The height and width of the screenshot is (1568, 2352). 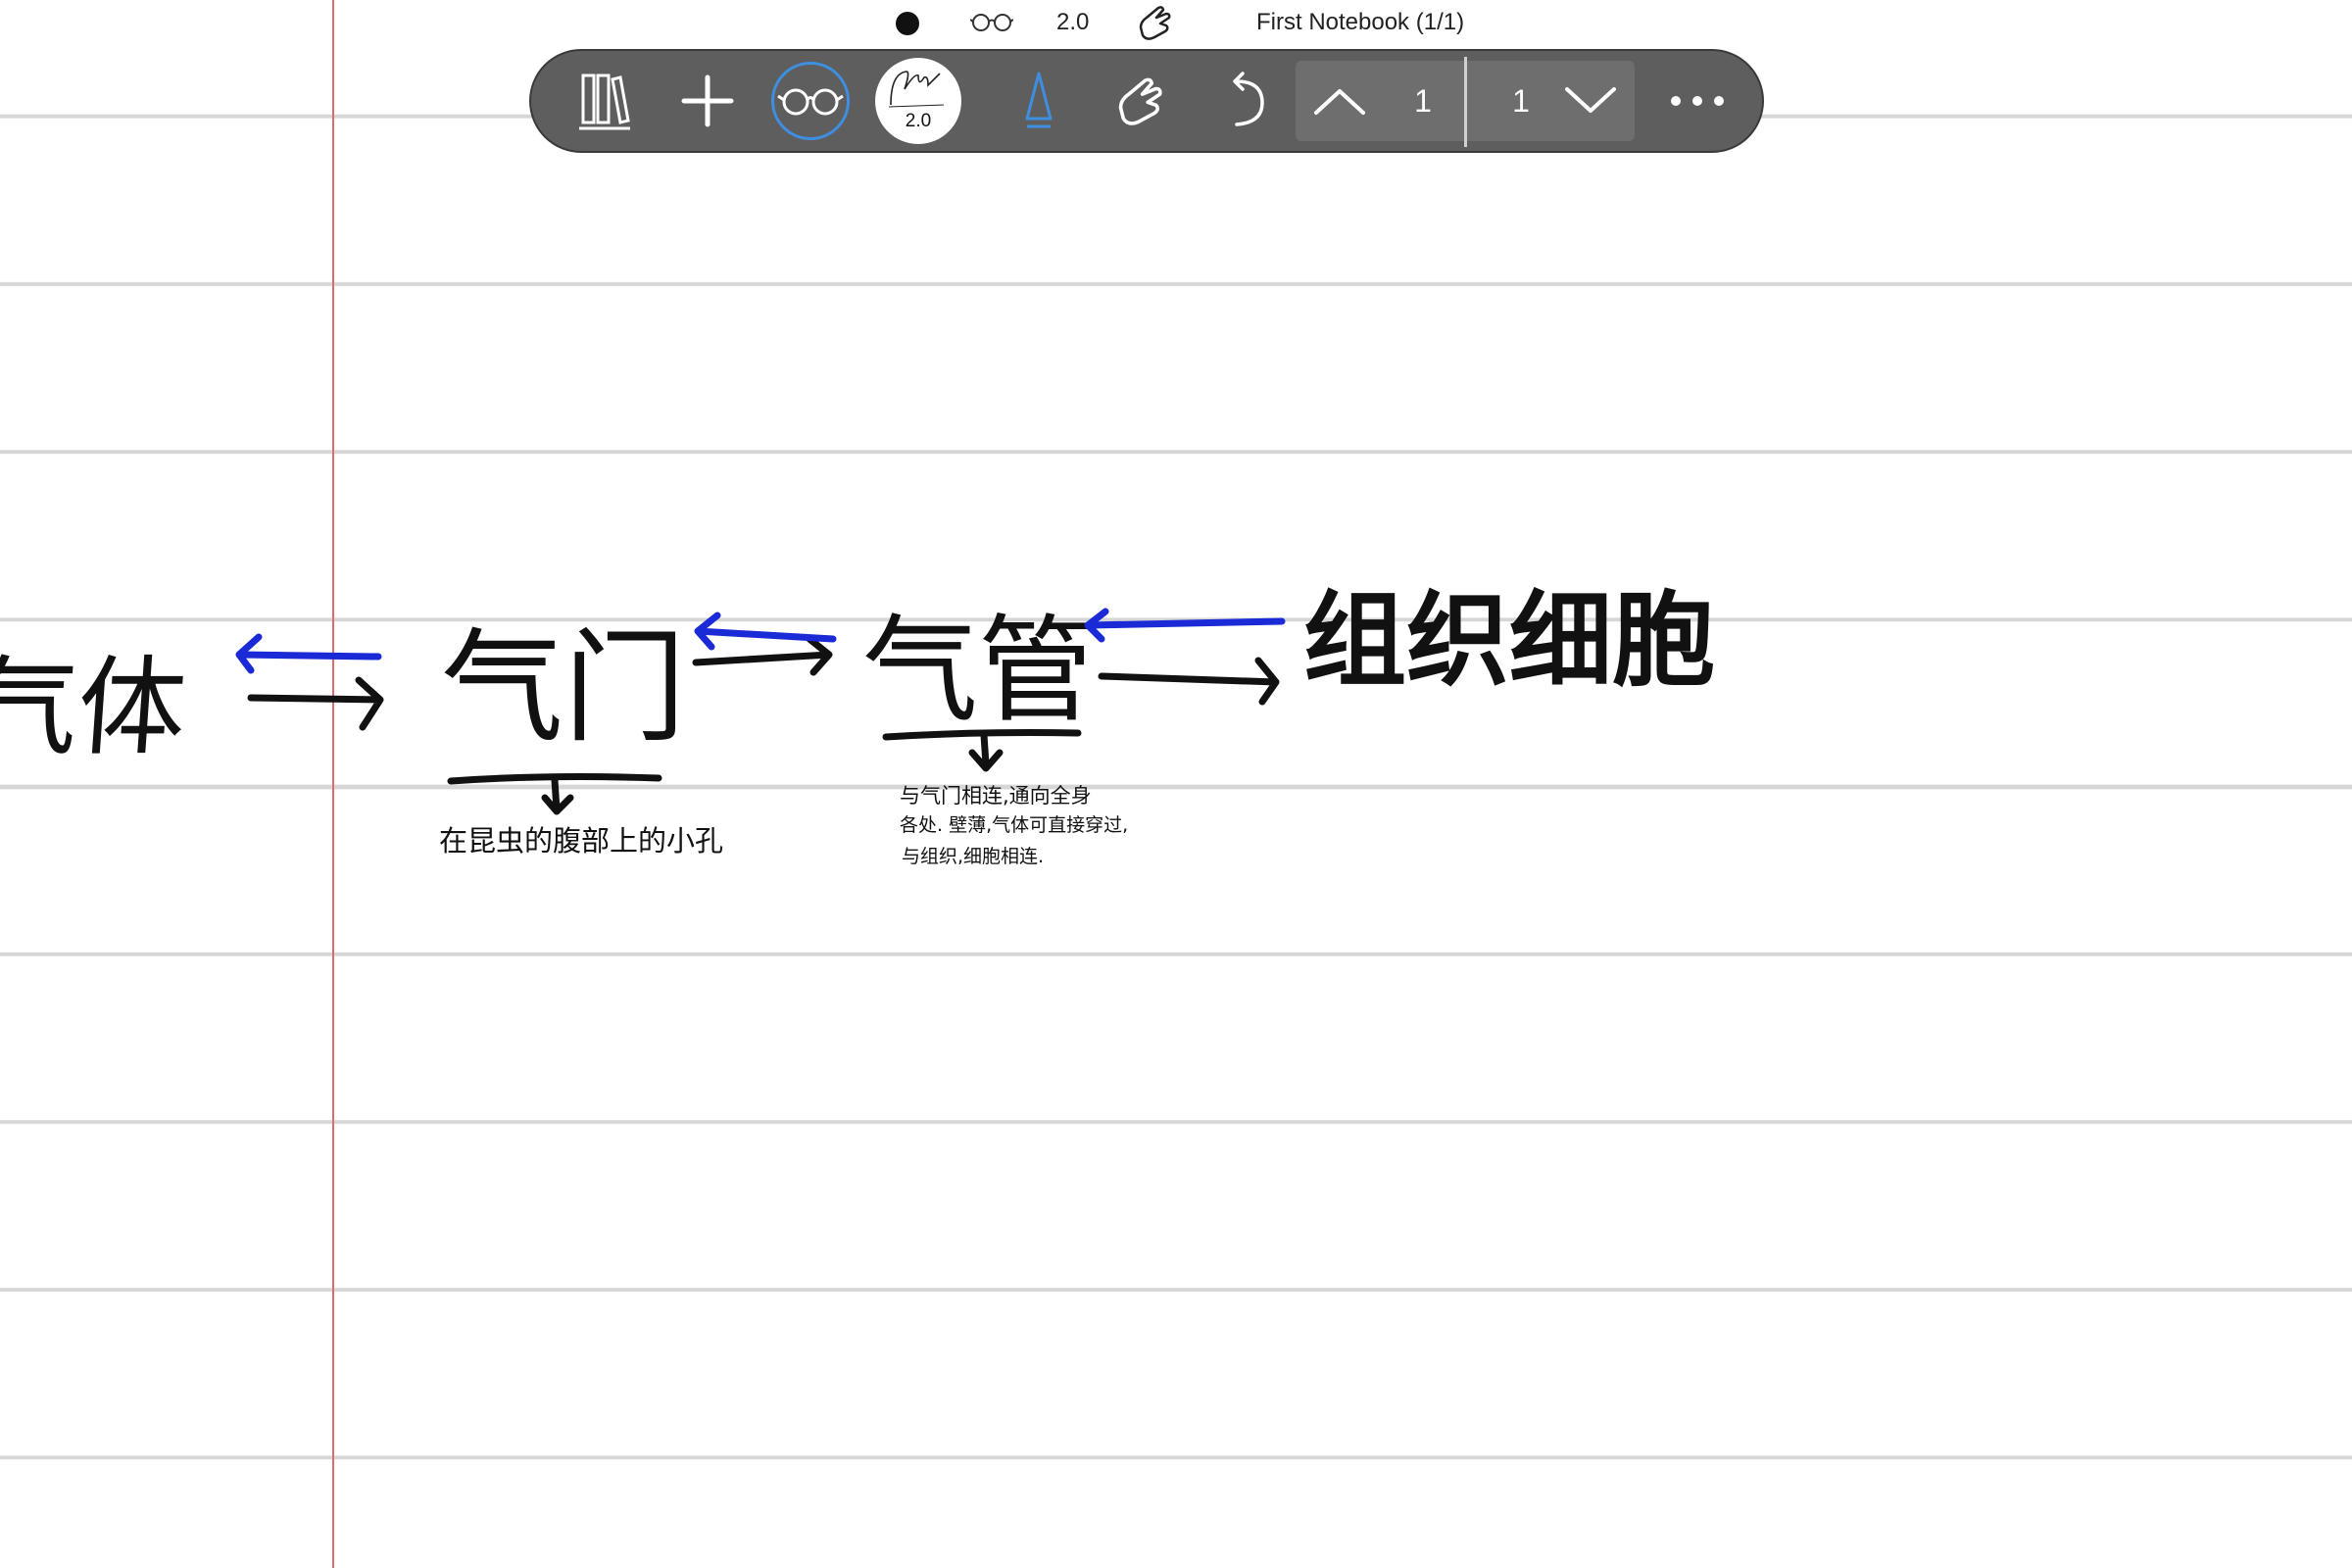 What do you see at coordinates (996, 796) in the screenshot?
I see `note-trachea-line1: 与气门相连,通向全身` at bounding box center [996, 796].